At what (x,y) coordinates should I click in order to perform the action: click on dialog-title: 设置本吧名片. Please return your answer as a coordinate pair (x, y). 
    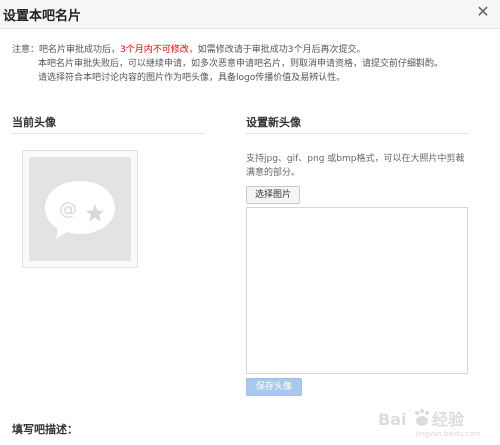
    Looking at the image, I should click on (42, 16).